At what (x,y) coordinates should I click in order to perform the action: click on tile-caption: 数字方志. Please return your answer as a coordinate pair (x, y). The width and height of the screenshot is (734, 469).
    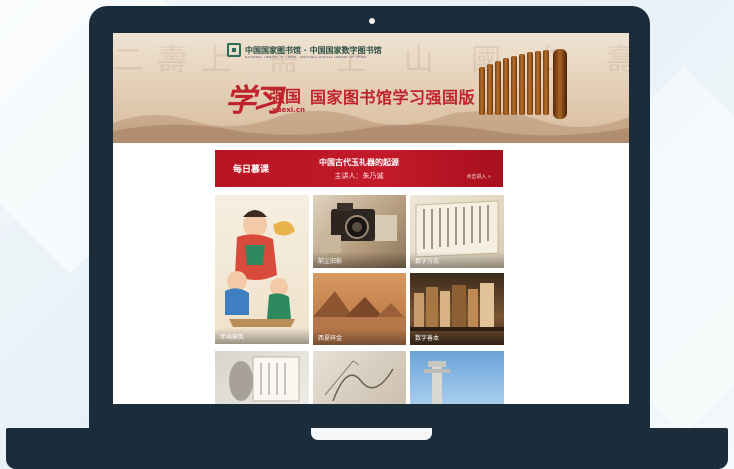
    Looking at the image, I should click on (457, 260).